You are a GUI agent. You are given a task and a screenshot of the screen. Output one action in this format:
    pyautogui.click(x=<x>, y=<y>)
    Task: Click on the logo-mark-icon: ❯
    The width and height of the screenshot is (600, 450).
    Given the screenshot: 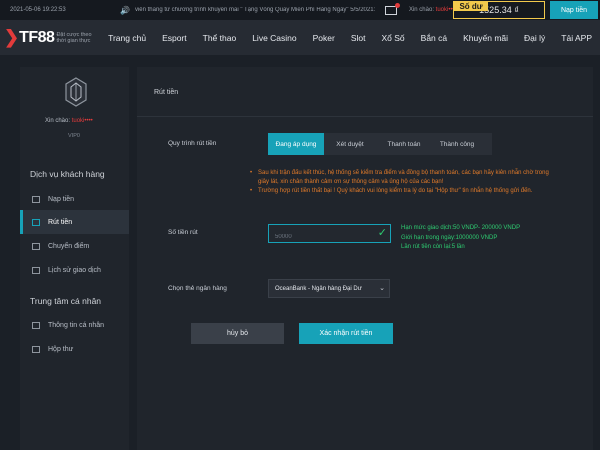 What is the action you would take?
    pyautogui.click(x=12, y=37)
    